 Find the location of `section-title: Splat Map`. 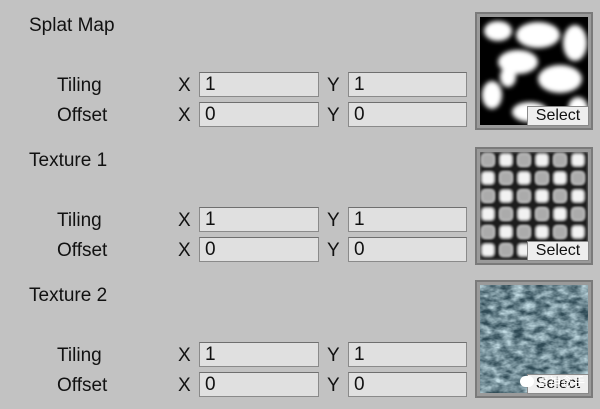

section-title: Splat Map is located at coordinates (72, 25).